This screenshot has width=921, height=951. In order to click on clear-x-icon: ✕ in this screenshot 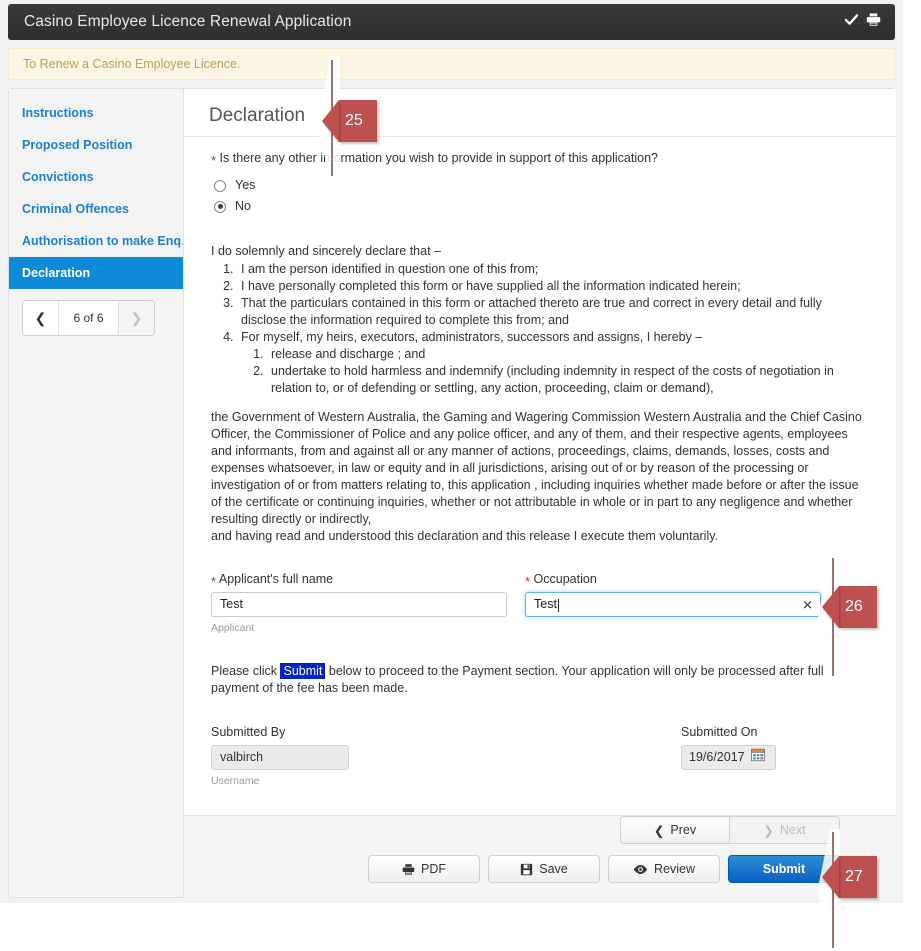, I will do `click(807, 604)`.